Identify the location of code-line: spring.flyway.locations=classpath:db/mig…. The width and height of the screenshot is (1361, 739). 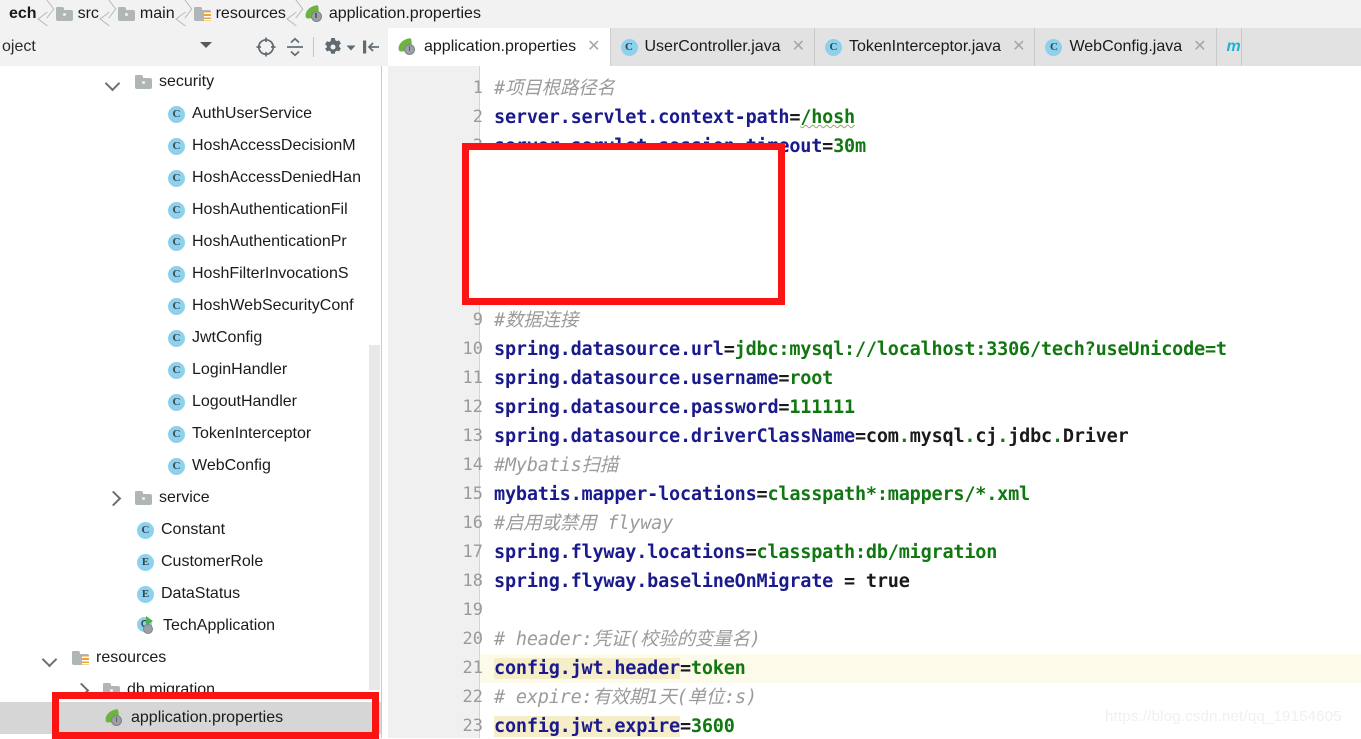
(745, 552).